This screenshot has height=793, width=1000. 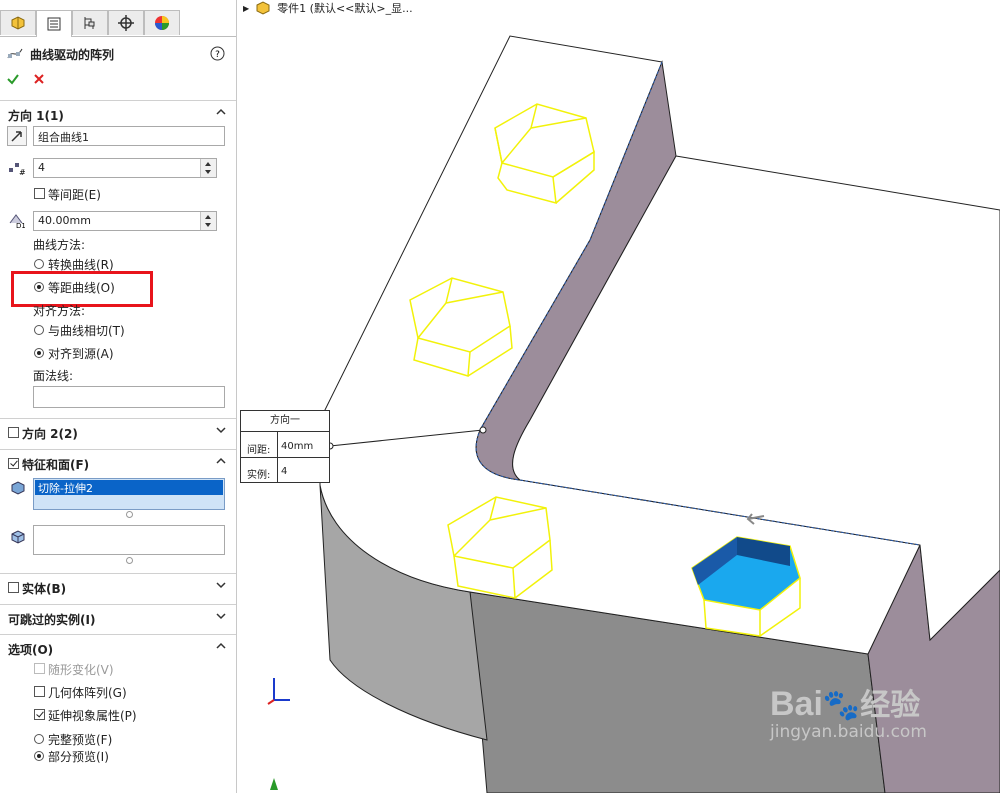 I want to click on bodies-header: 实体(B), so click(x=118, y=587).